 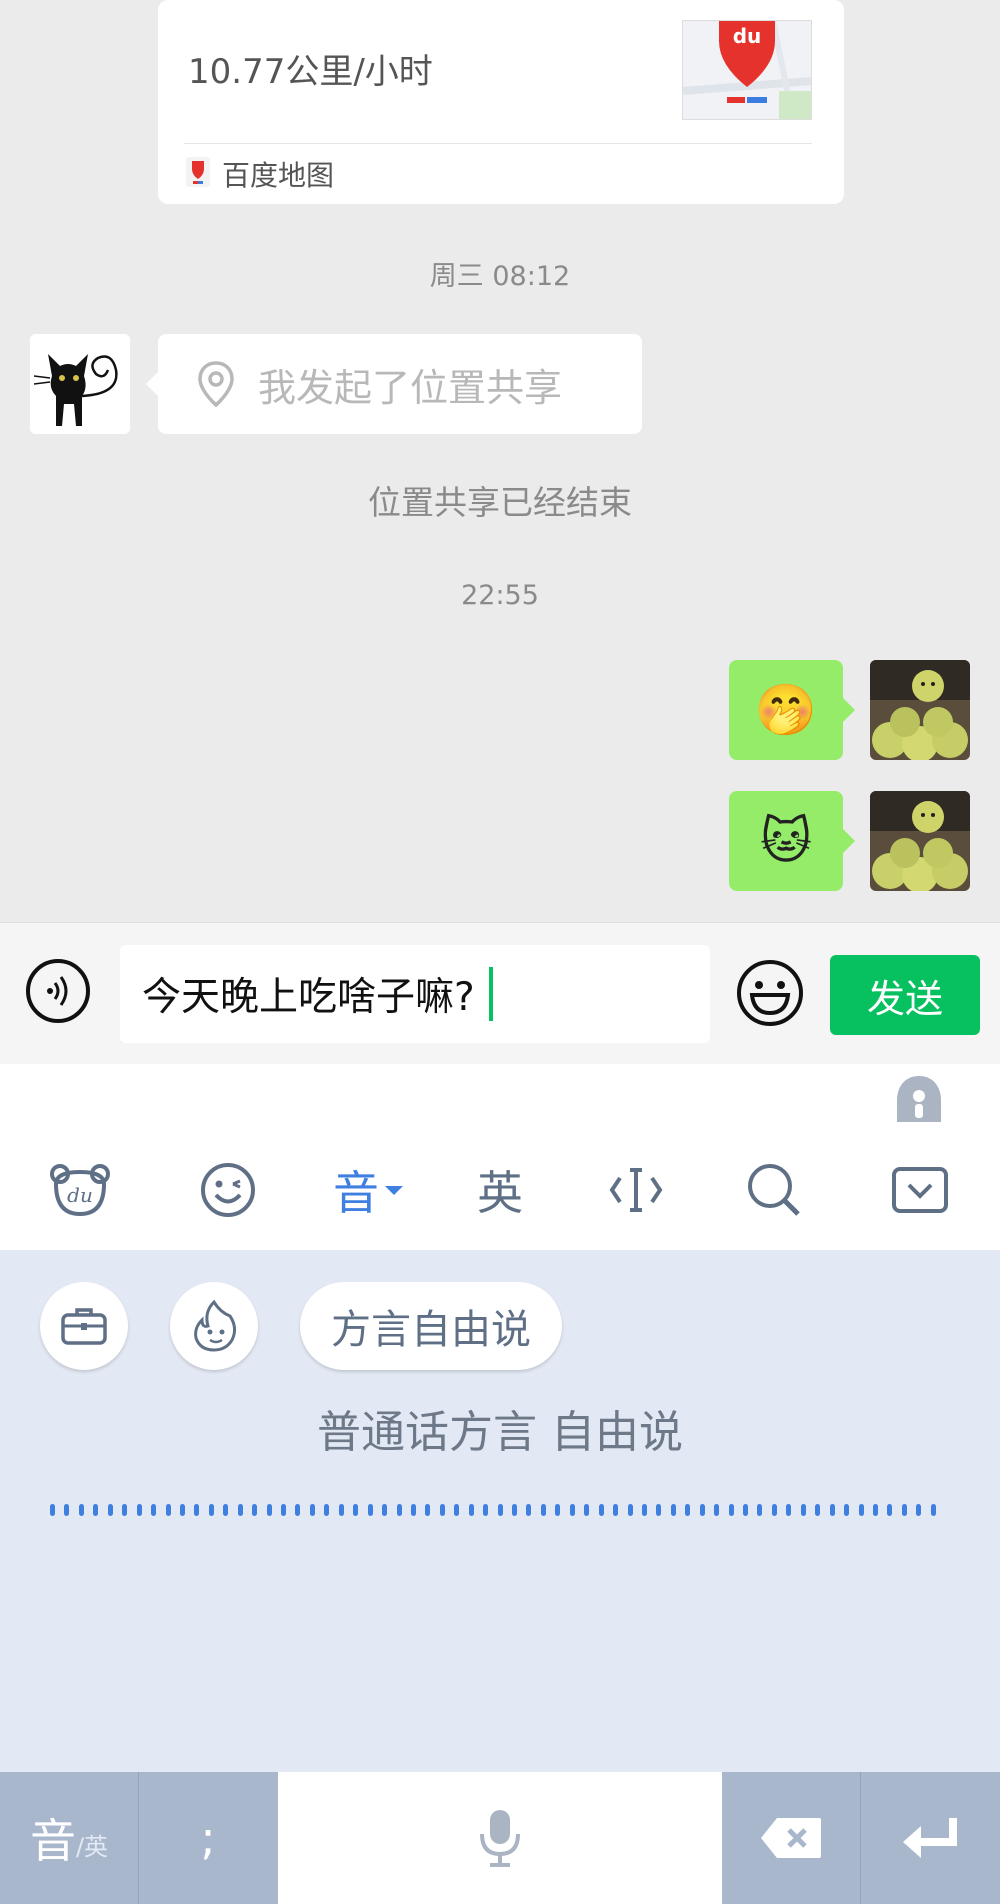 I want to click on user-profile-icon, so click(x=919, y=1101).